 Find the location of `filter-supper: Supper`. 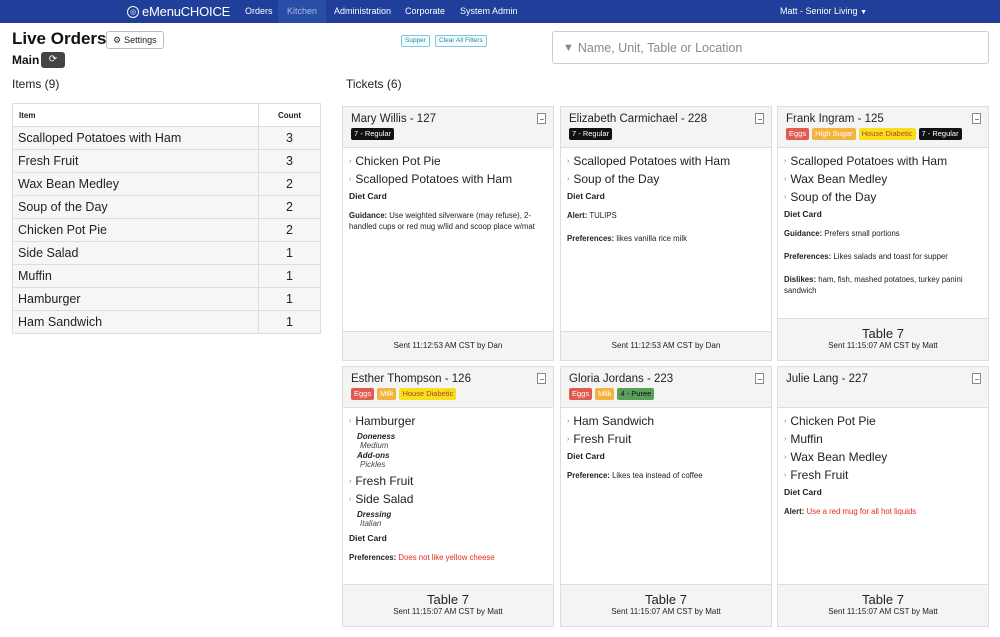

filter-supper: Supper is located at coordinates (415, 41).